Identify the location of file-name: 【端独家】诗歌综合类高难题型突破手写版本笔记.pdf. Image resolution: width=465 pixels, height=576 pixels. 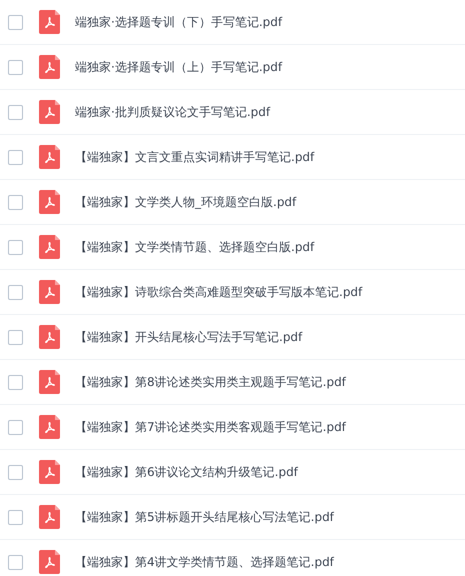
(218, 292).